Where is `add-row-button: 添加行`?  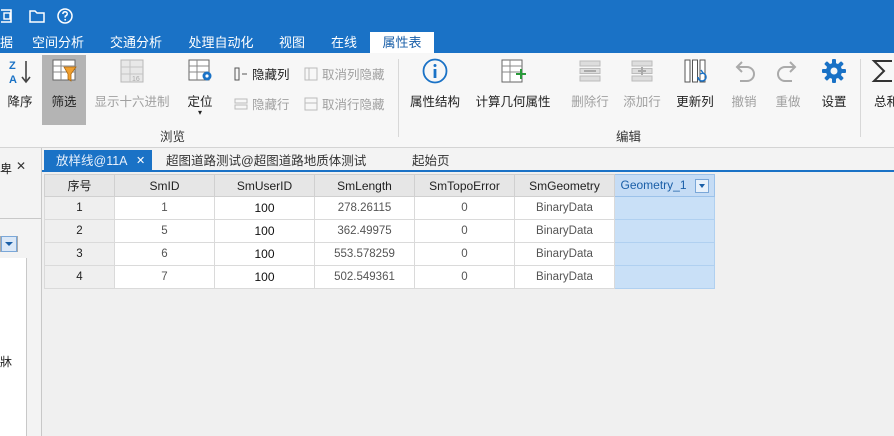
add-row-button: 添加行 is located at coordinates (642, 83).